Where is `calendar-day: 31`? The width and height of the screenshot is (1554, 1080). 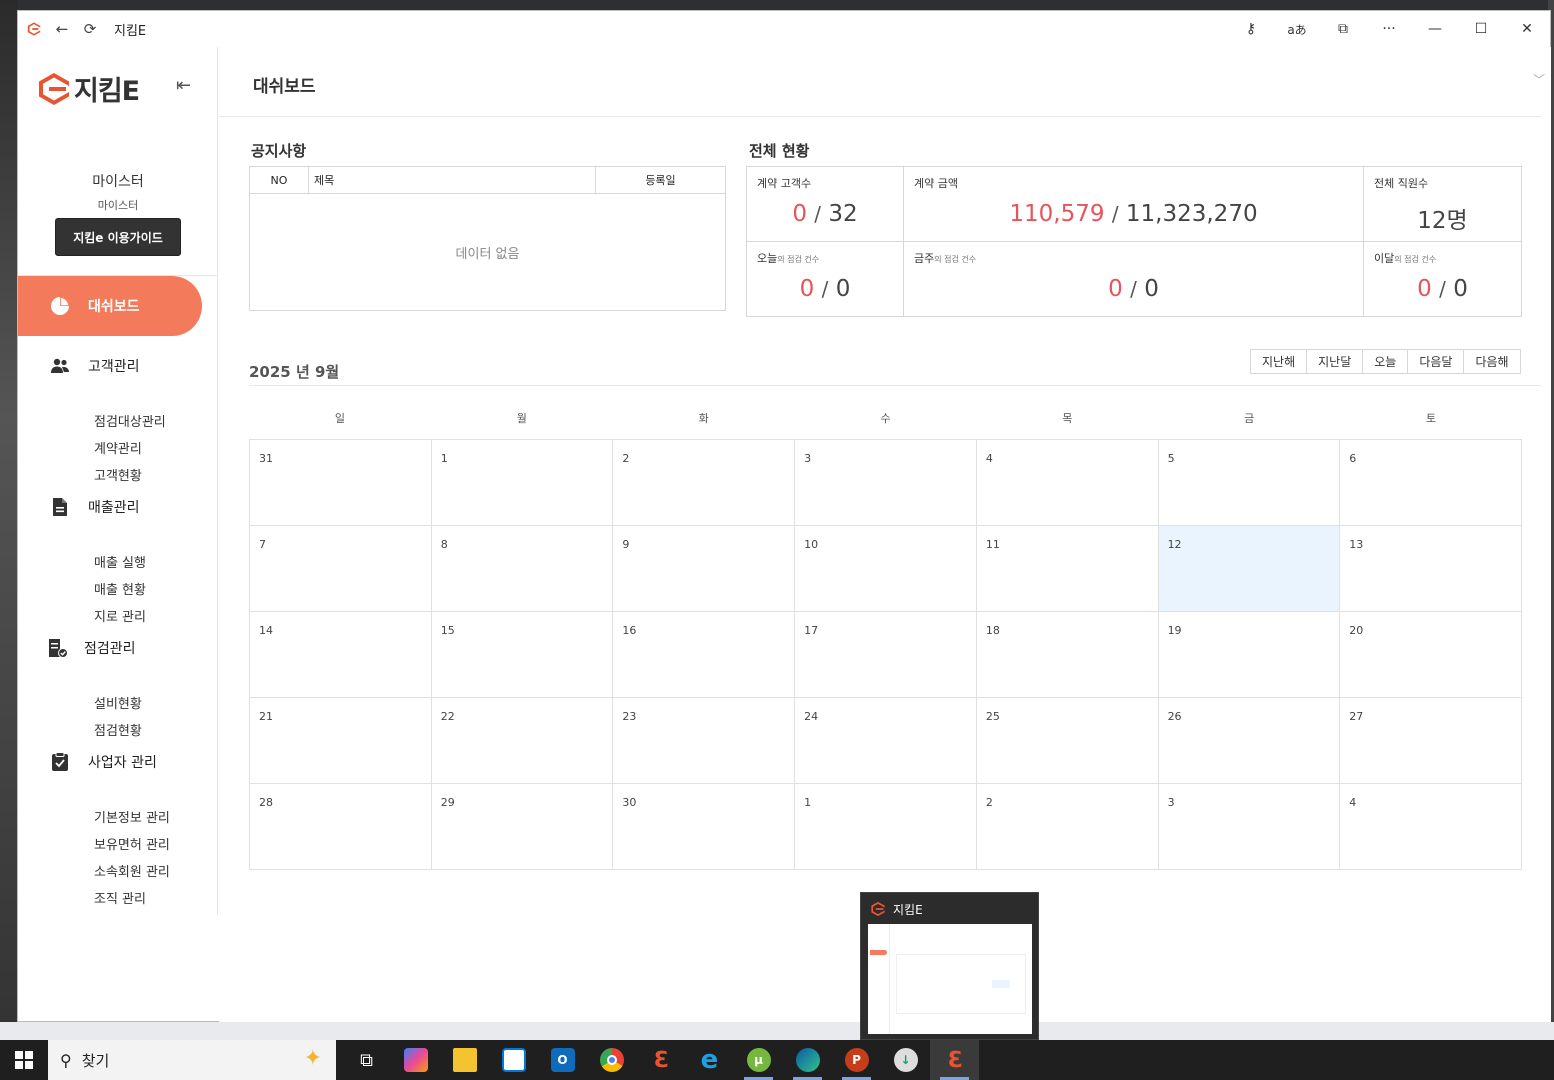
calendar-day: 31 is located at coordinates (341, 483).